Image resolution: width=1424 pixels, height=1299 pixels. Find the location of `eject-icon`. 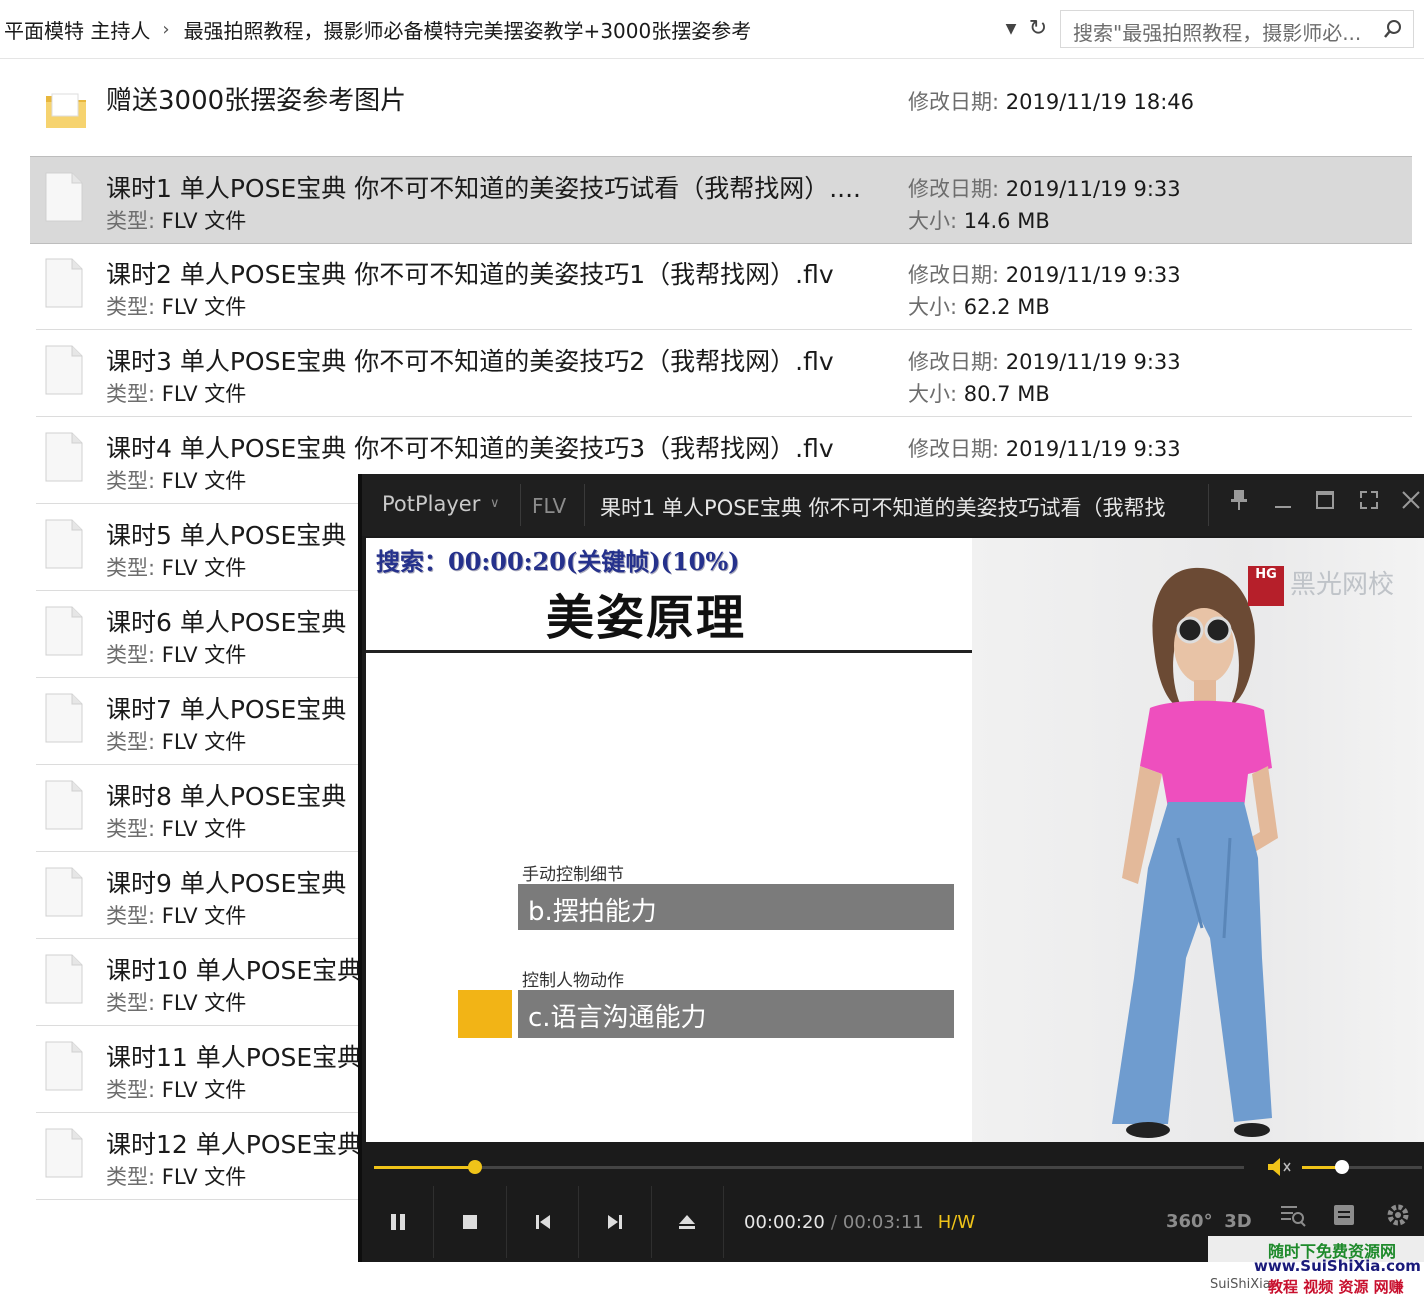

eject-icon is located at coordinates (687, 1222).